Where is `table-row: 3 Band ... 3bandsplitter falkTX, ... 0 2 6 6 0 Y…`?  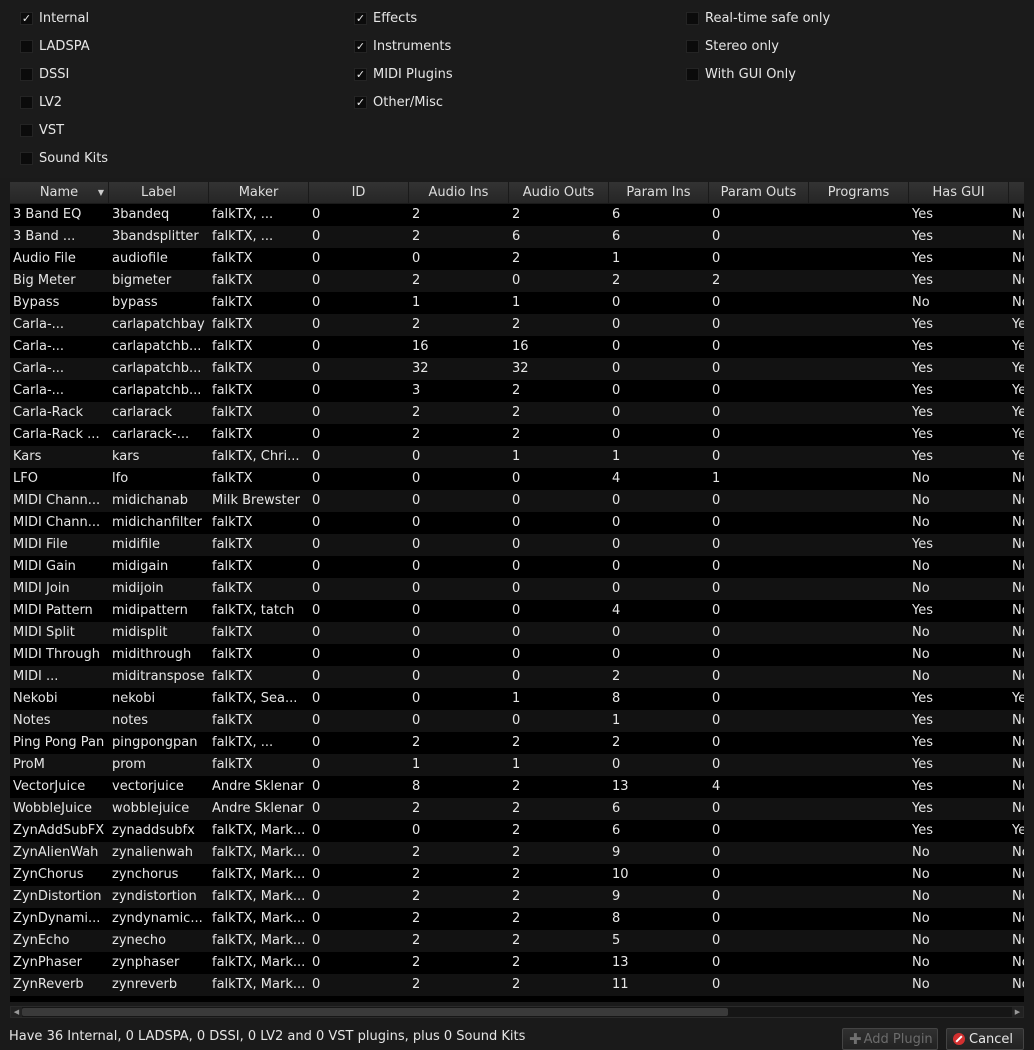 table-row: 3 Band ... 3bandsplitter falkTX, ... 0 2 6 6 0 Y… is located at coordinates (517, 237).